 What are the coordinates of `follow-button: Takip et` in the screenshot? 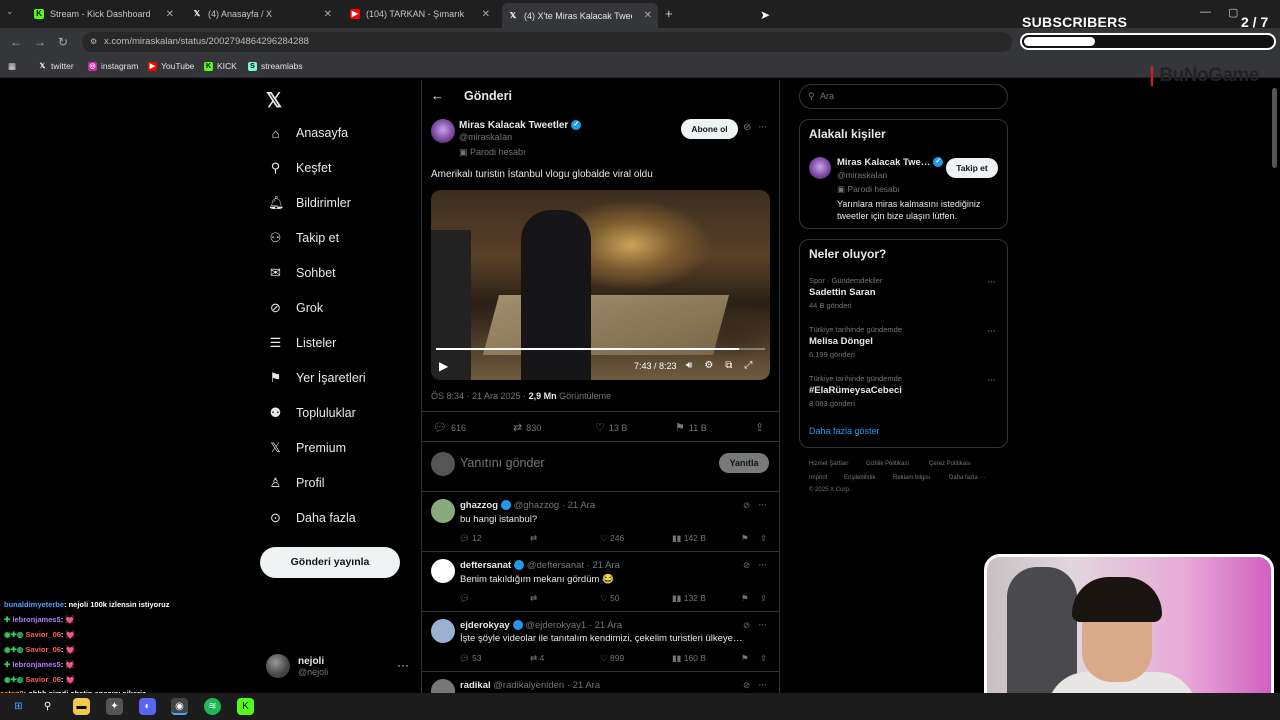 It's located at (972, 168).